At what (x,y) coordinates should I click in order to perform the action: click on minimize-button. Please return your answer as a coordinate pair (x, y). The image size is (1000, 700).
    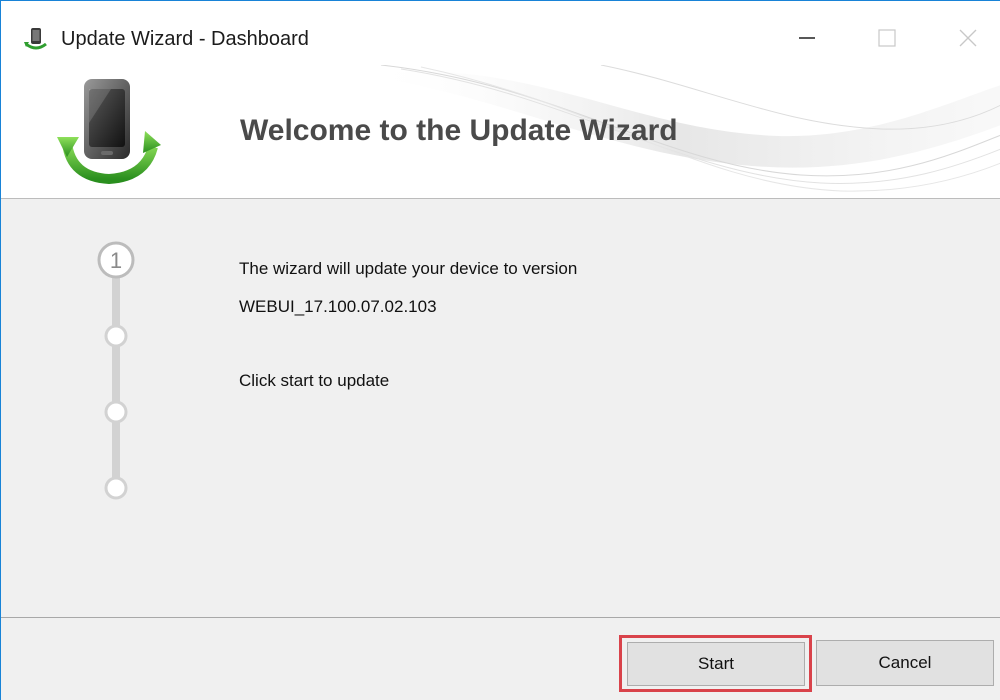
    Looking at the image, I should click on (807, 38).